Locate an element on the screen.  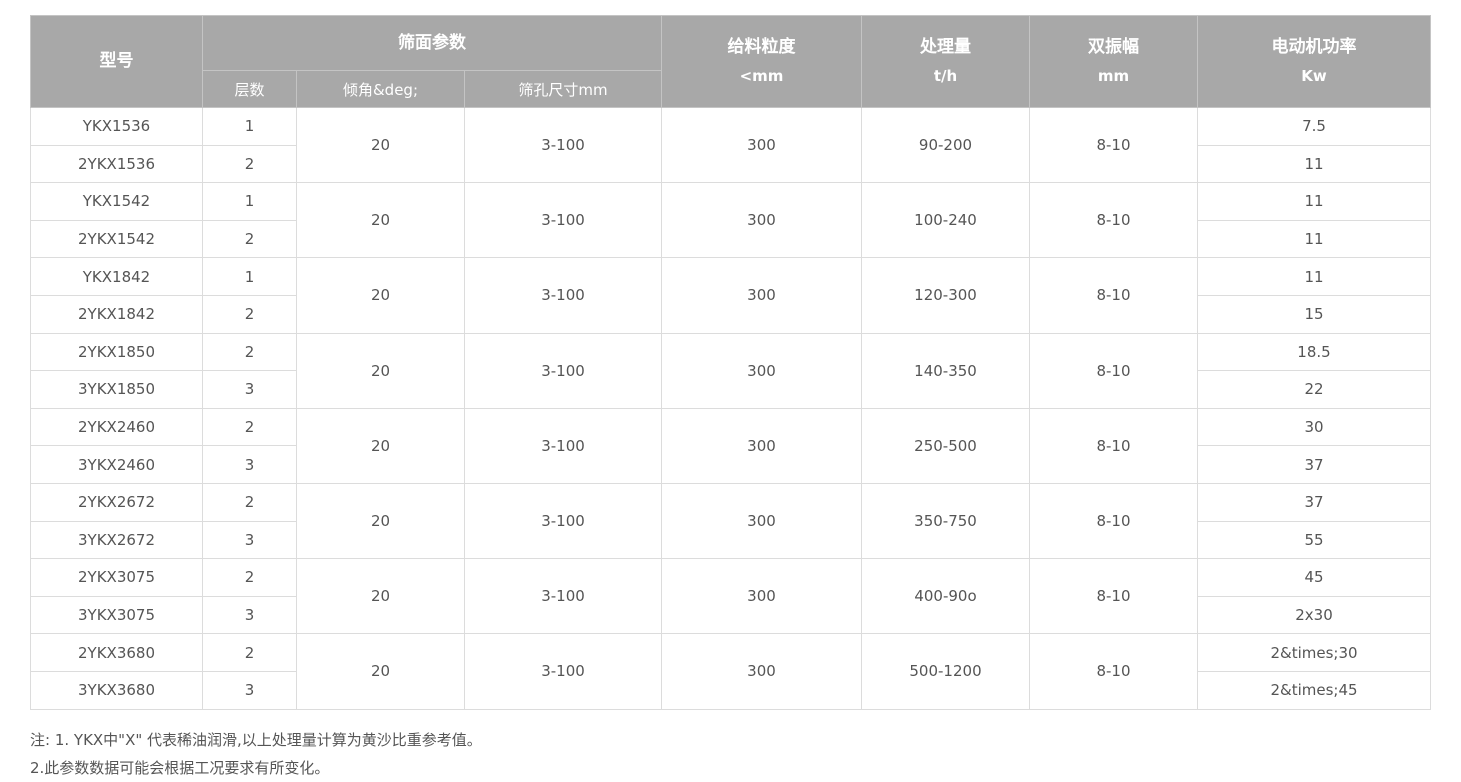
table-row: YKX1542 1 20 3-100 300 100-240 8-10 11 is located at coordinates (730, 220).